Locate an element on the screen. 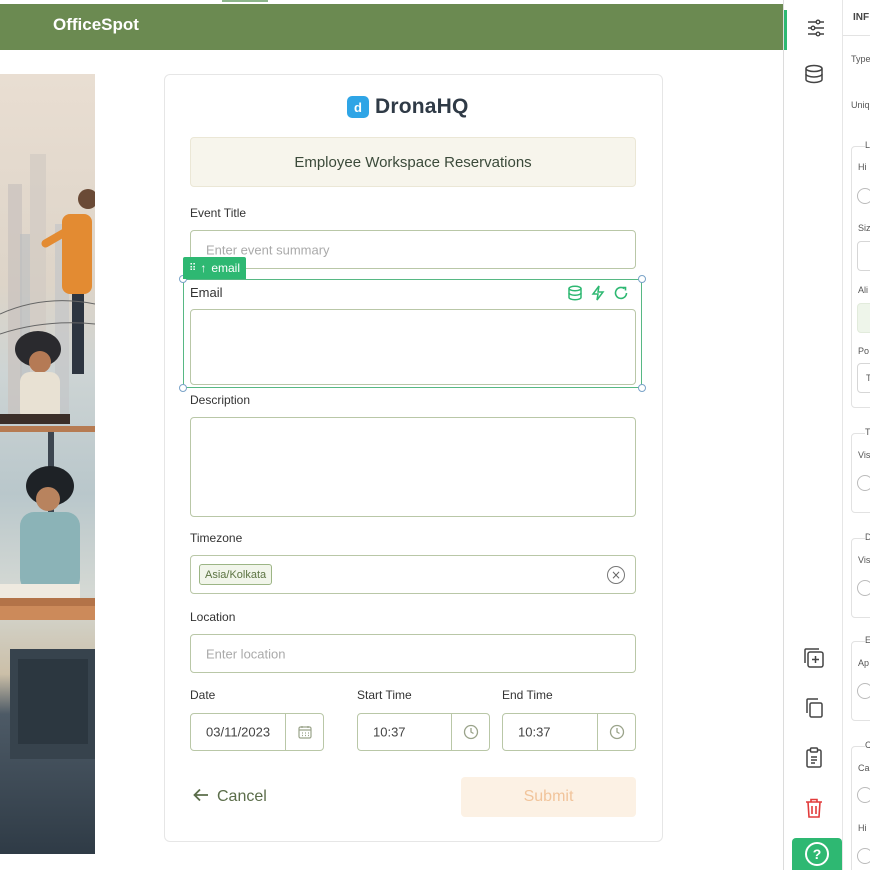 This screenshot has width=870, height=870. paste-button is located at coordinates (814, 759).